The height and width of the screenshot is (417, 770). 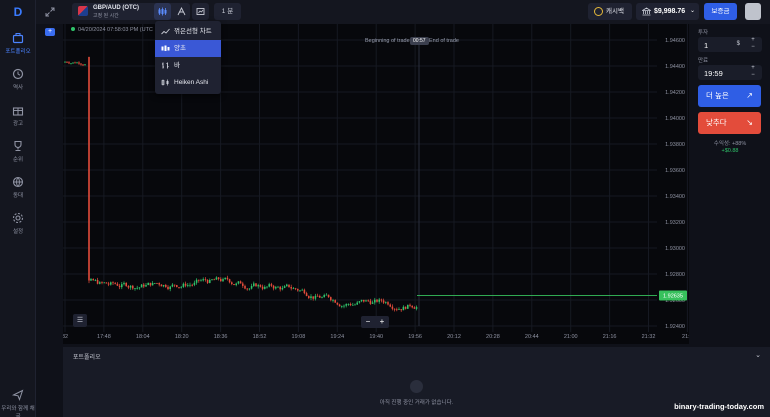 What do you see at coordinates (610, 11) in the screenshot?
I see `cashback-button: 캐시백` at bounding box center [610, 11].